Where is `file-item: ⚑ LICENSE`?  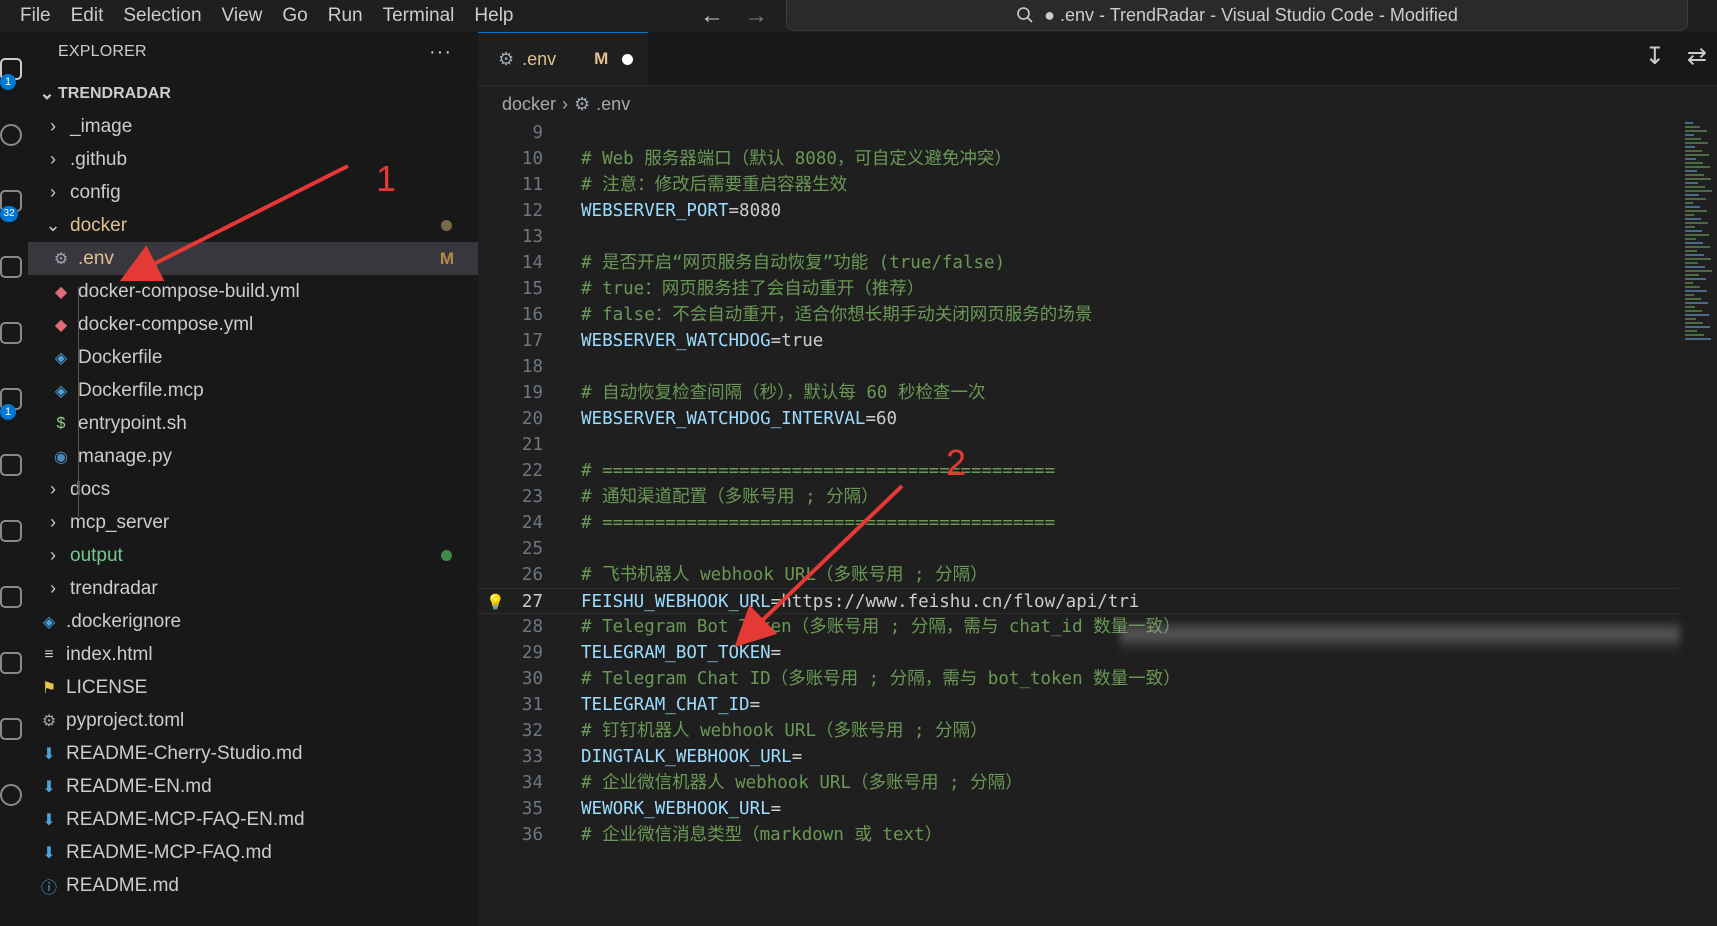
file-item: ⚑ LICENSE is located at coordinates (253, 687).